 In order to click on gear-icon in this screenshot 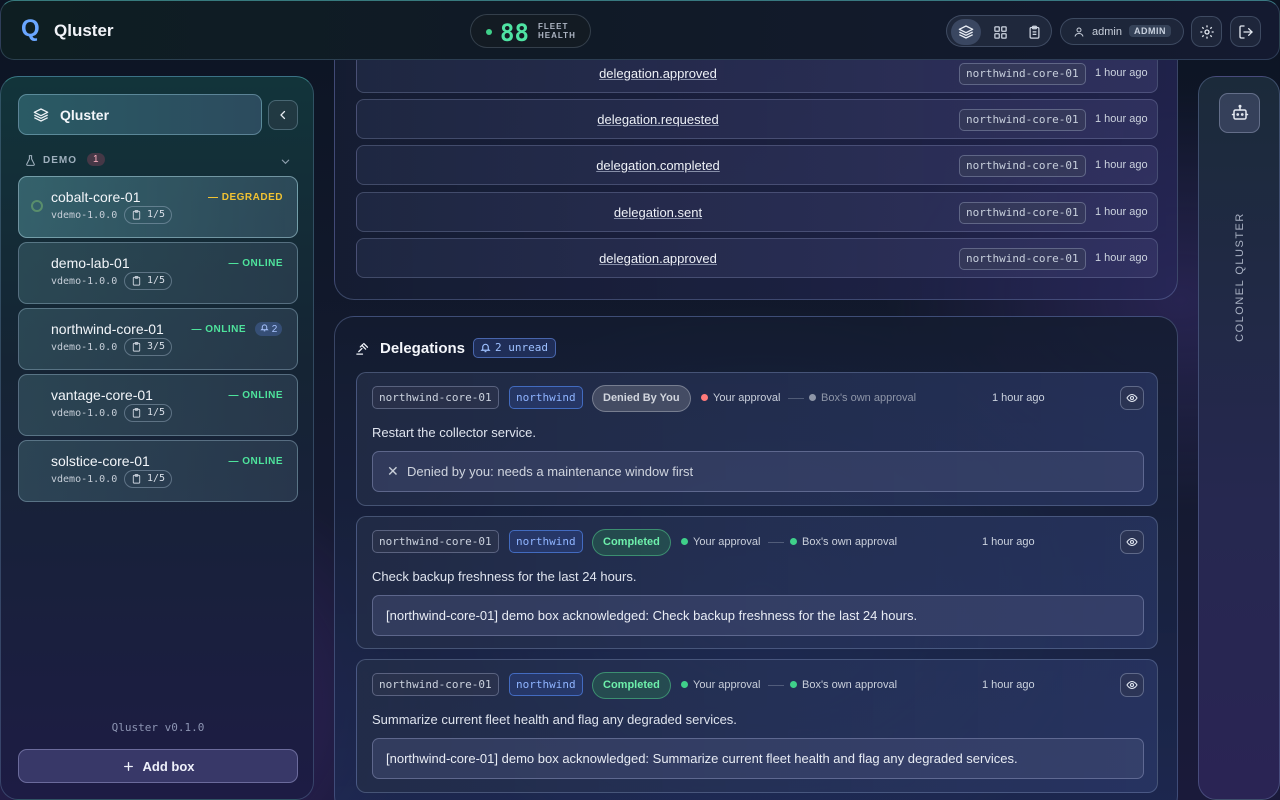, I will do `click(1206, 31)`.